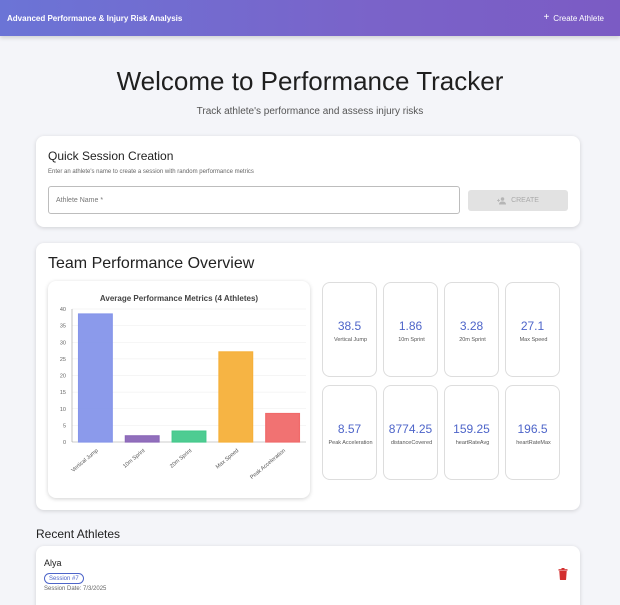 The image size is (620, 605). What do you see at coordinates (308, 575) in the screenshot?
I see `athlete-card: Alya Session #7 Session Date: 7/3/2025` at bounding box center [308, 575].